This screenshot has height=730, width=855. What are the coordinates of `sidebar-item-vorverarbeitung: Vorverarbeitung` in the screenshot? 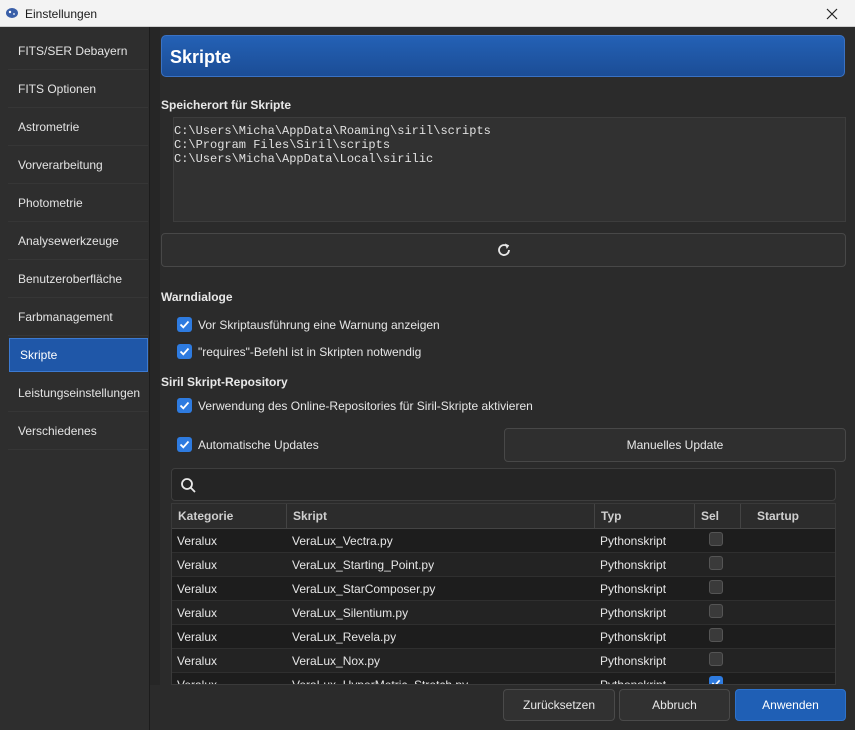 It's located at (78, 165).